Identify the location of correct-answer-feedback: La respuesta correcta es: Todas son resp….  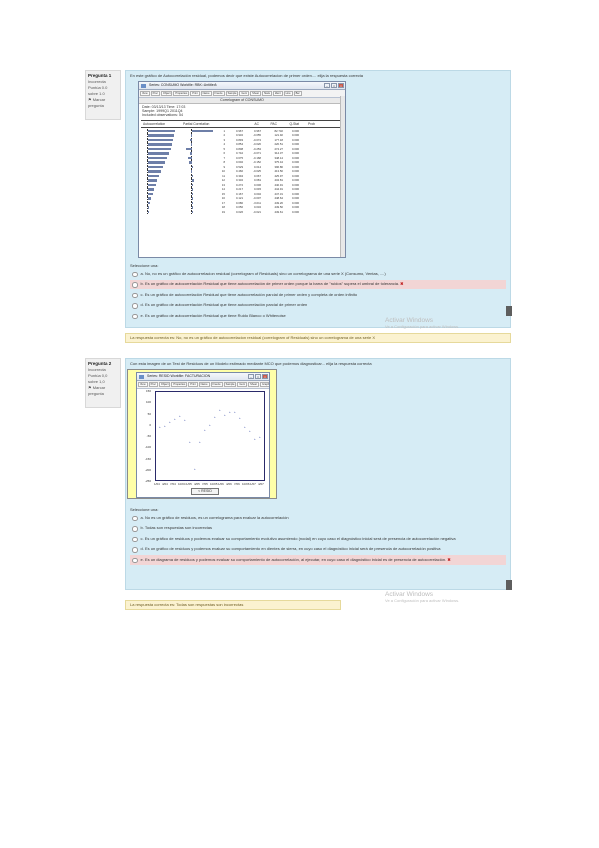
(233, 605).